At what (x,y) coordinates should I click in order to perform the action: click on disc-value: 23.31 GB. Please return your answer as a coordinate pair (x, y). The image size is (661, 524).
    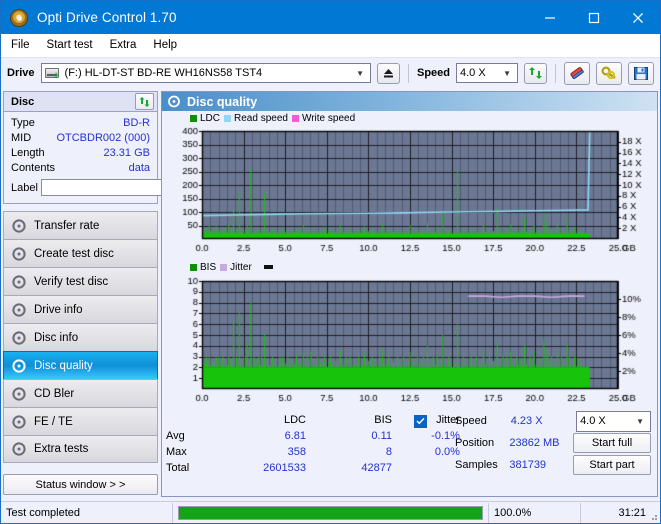
    Looking at the image, I should click on (126, 152).